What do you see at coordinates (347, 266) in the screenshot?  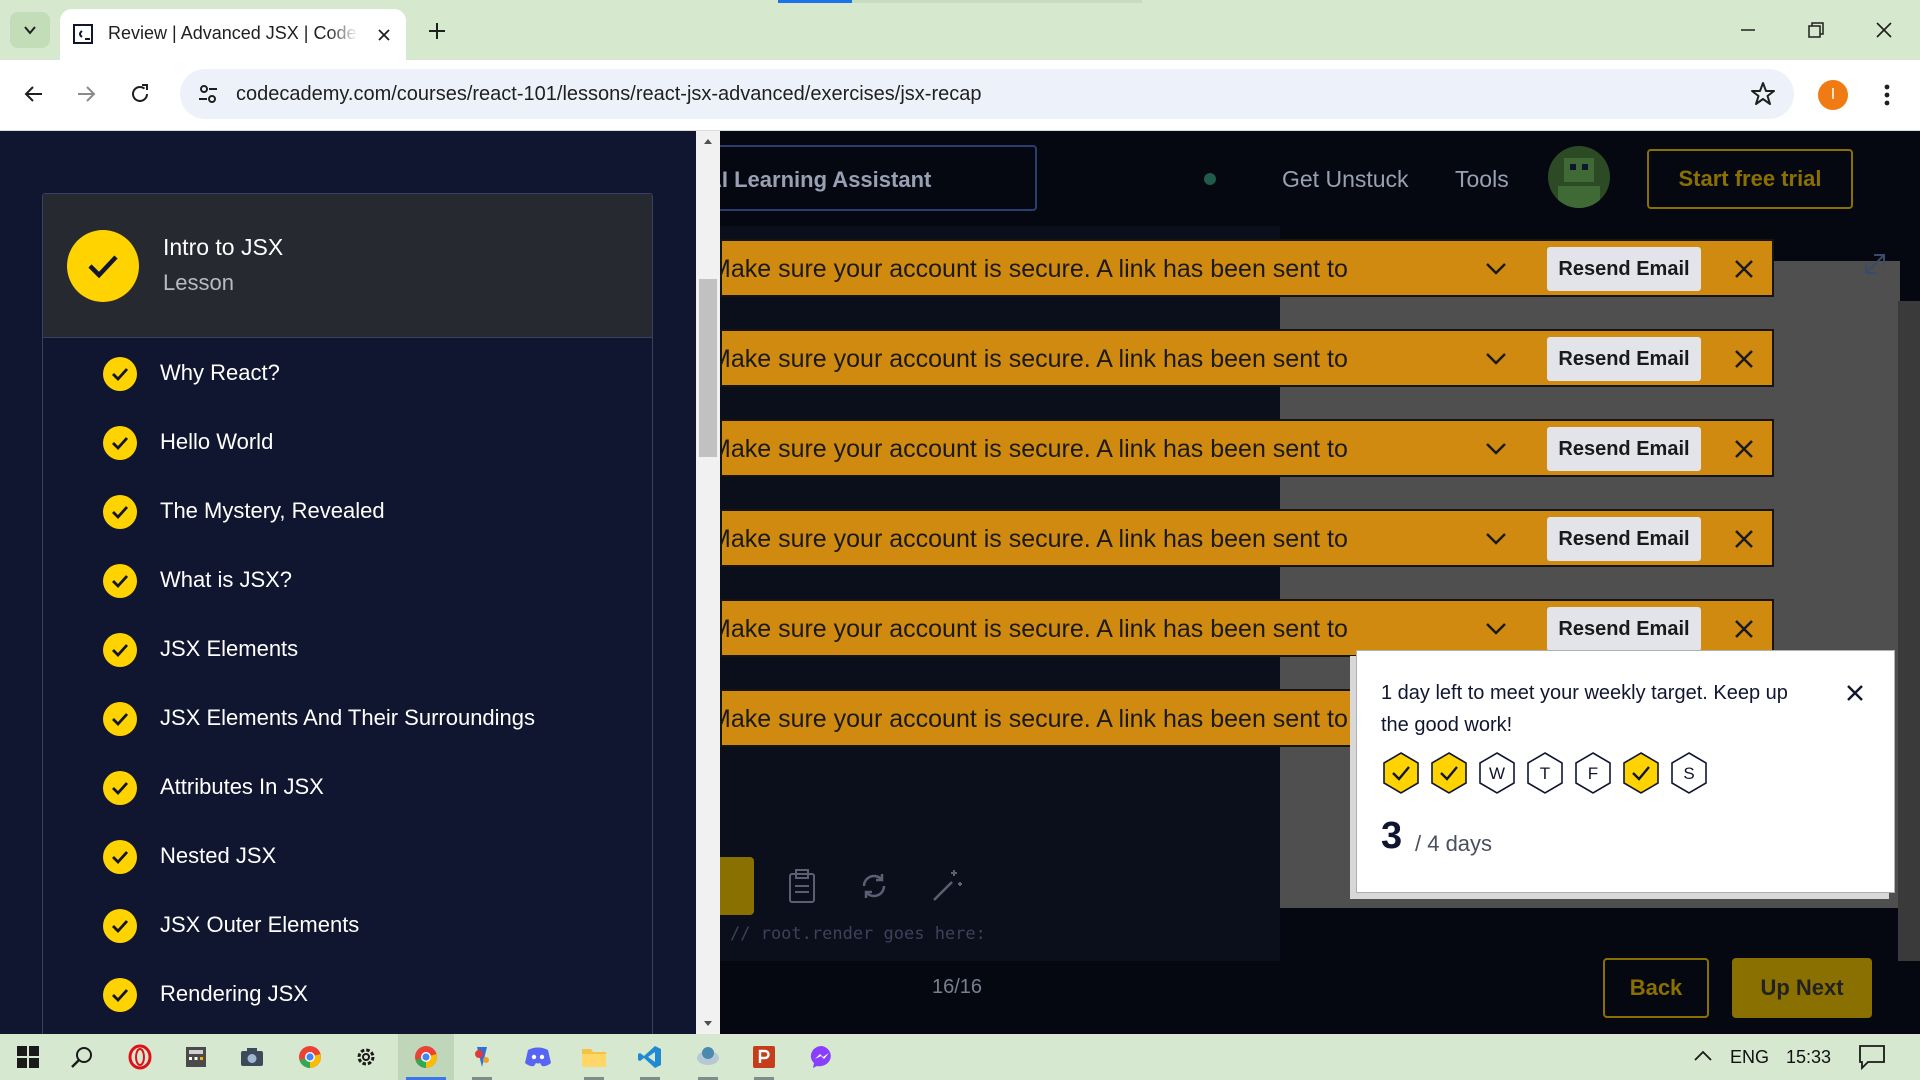 I see `lesson-header: Intro to JSX Lesson` at bounding box center [347, 266].